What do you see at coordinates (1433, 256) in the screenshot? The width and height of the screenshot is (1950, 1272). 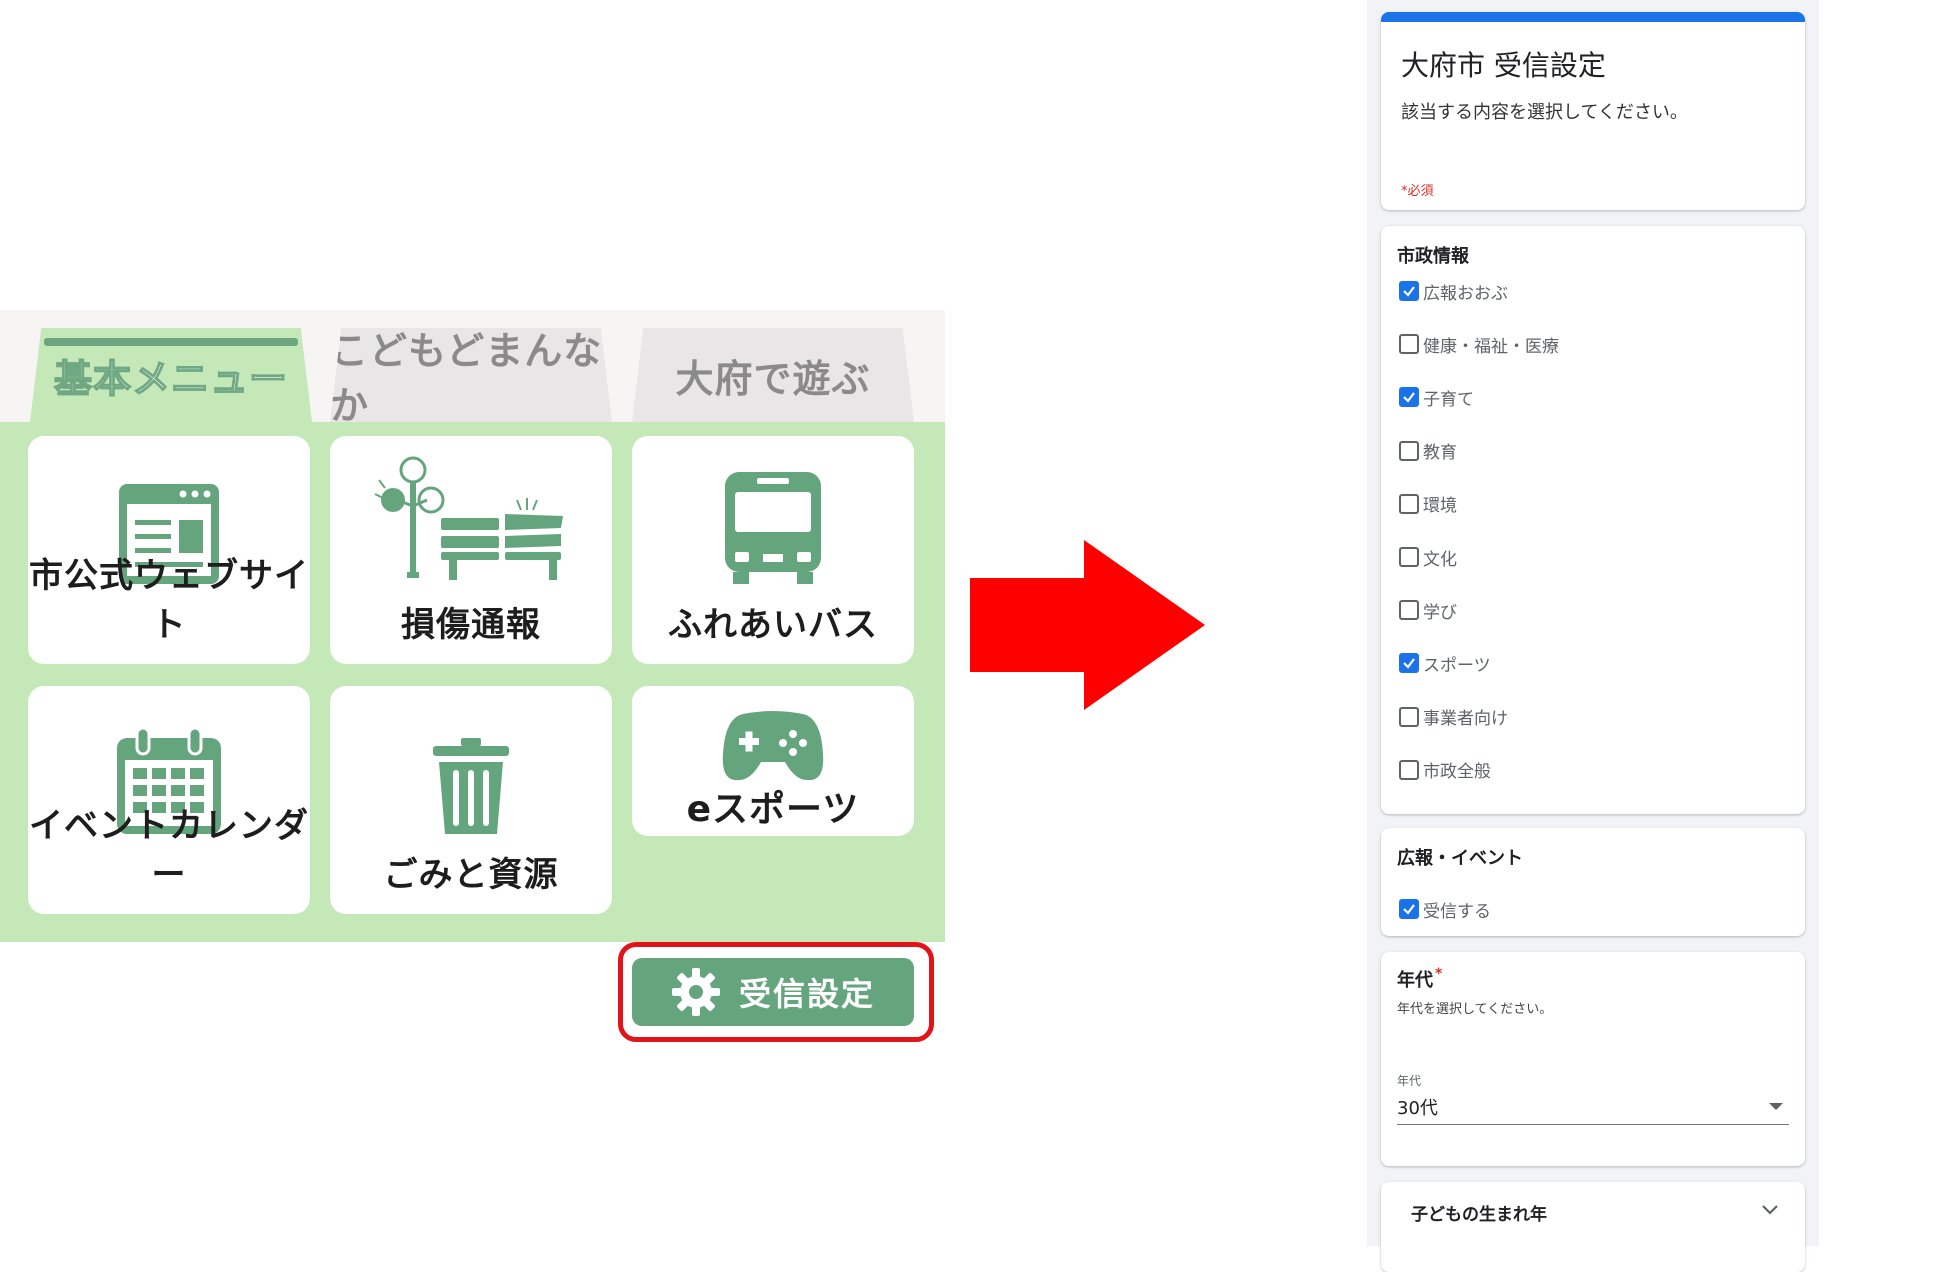 I see `shisei-title: 市政情報` at bounding box center [1433, 256].